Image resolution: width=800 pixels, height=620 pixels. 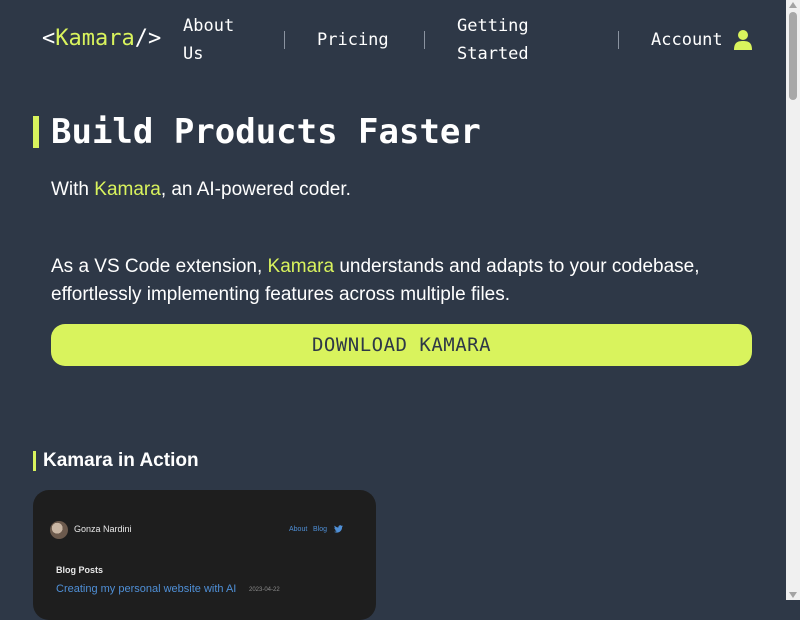 I want to click on scrollbar-thumb, so click(x=793, y=56).